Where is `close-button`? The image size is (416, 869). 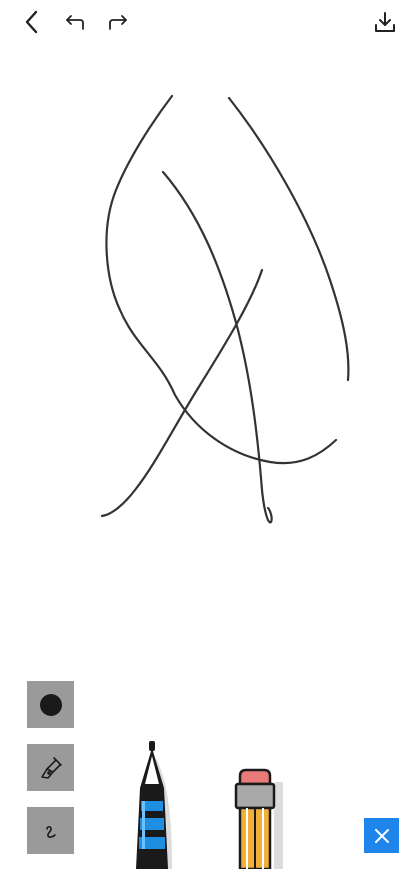
close-button is located at coordinates (381, 835).